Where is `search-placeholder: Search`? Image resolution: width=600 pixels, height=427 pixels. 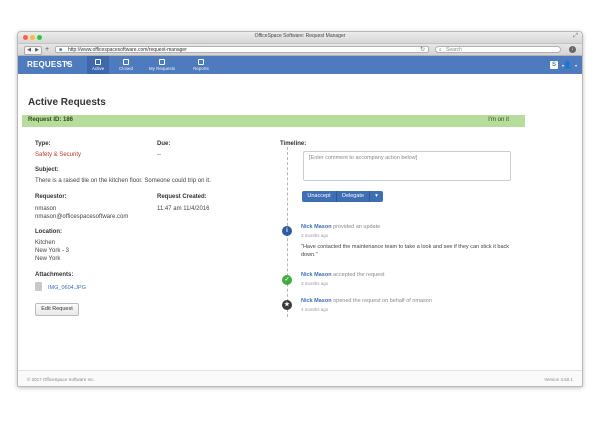 search-placeholder: Search is located at coordinates (454, 50).